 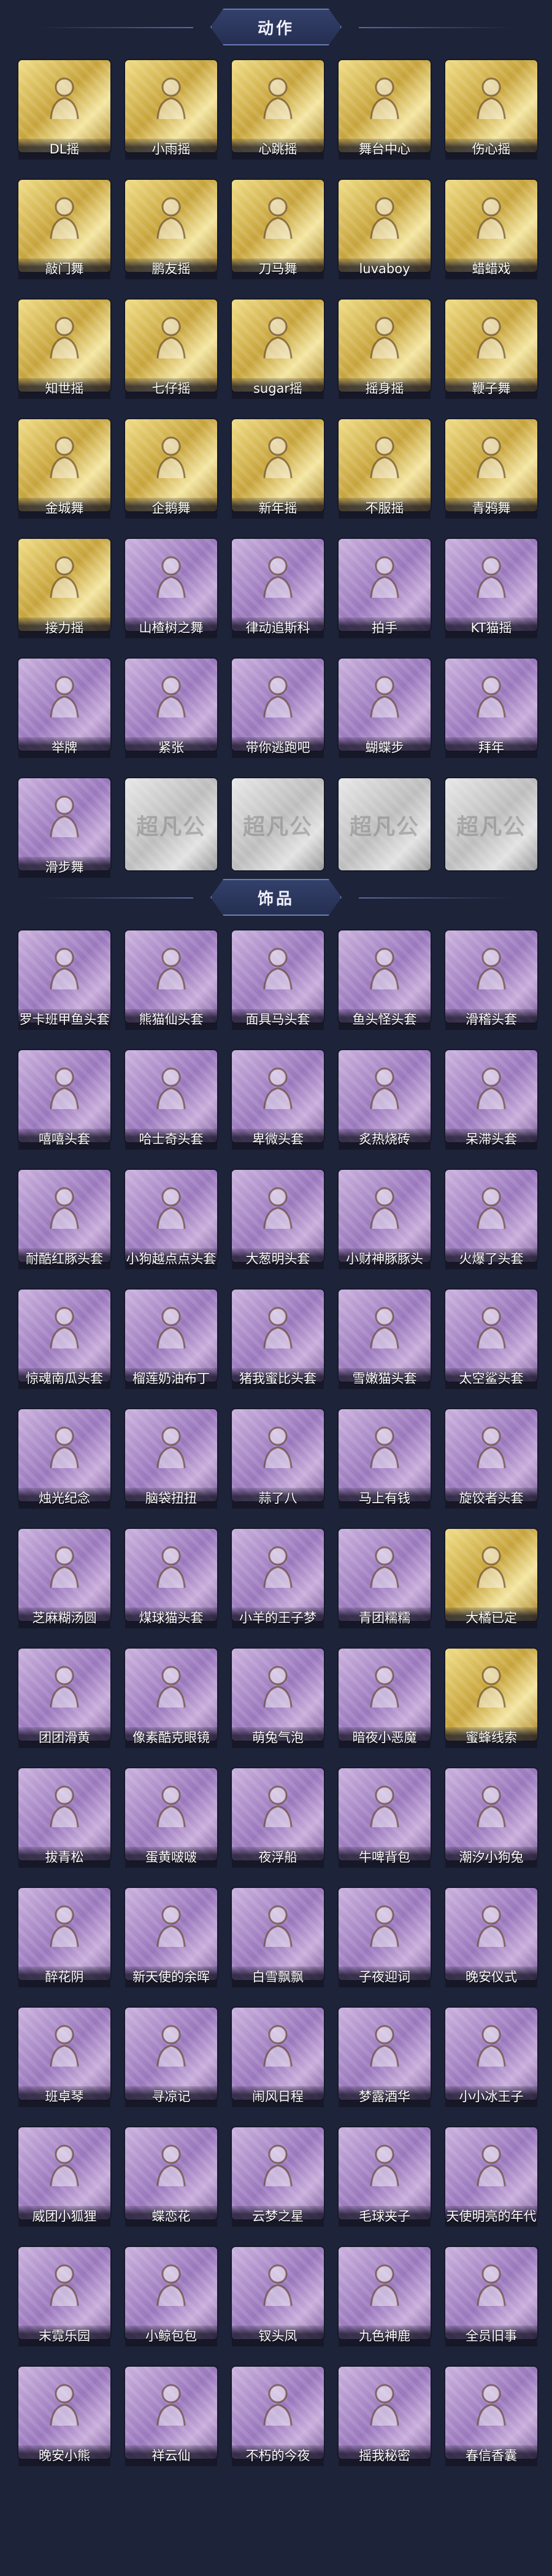 I want to click on item-card: 炙热烧砖, so click(x=385, y=1100).